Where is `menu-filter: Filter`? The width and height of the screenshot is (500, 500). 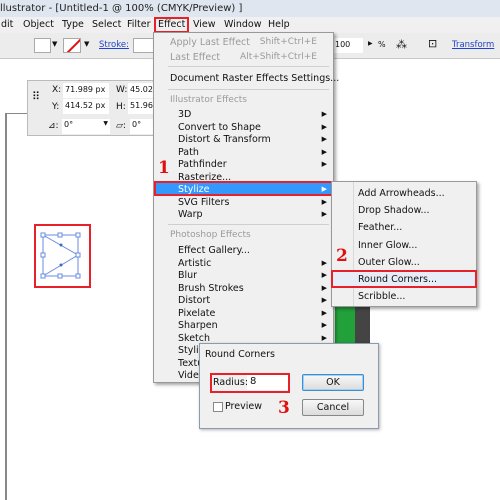 menu-filter: Filter is located at coordinates (139, 24).